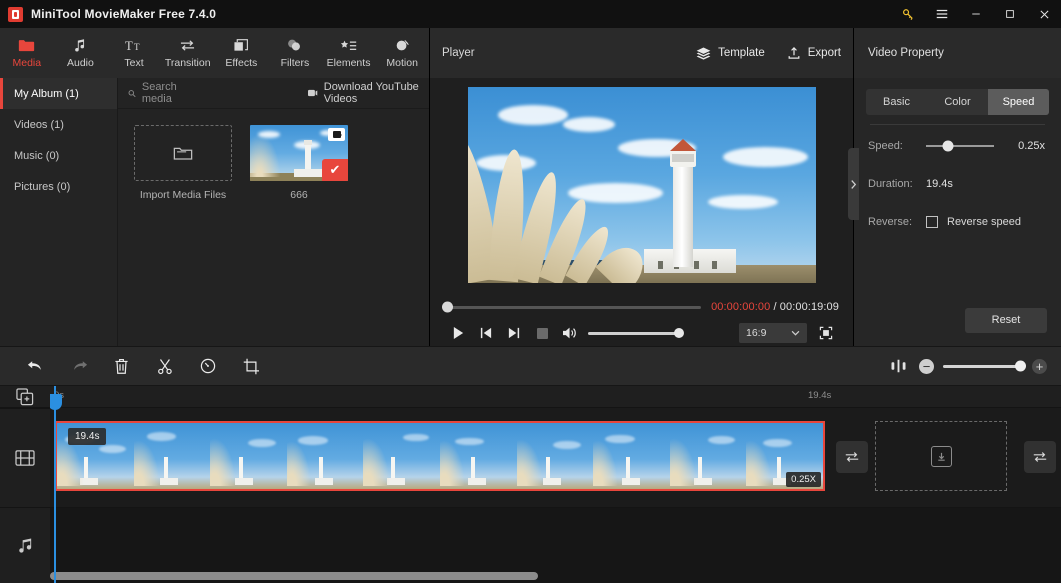 Image resolution: width=1061 pixels, height=583 pixels. I want to click on clip-duration-badge: 19.4s, so click(87, 436).